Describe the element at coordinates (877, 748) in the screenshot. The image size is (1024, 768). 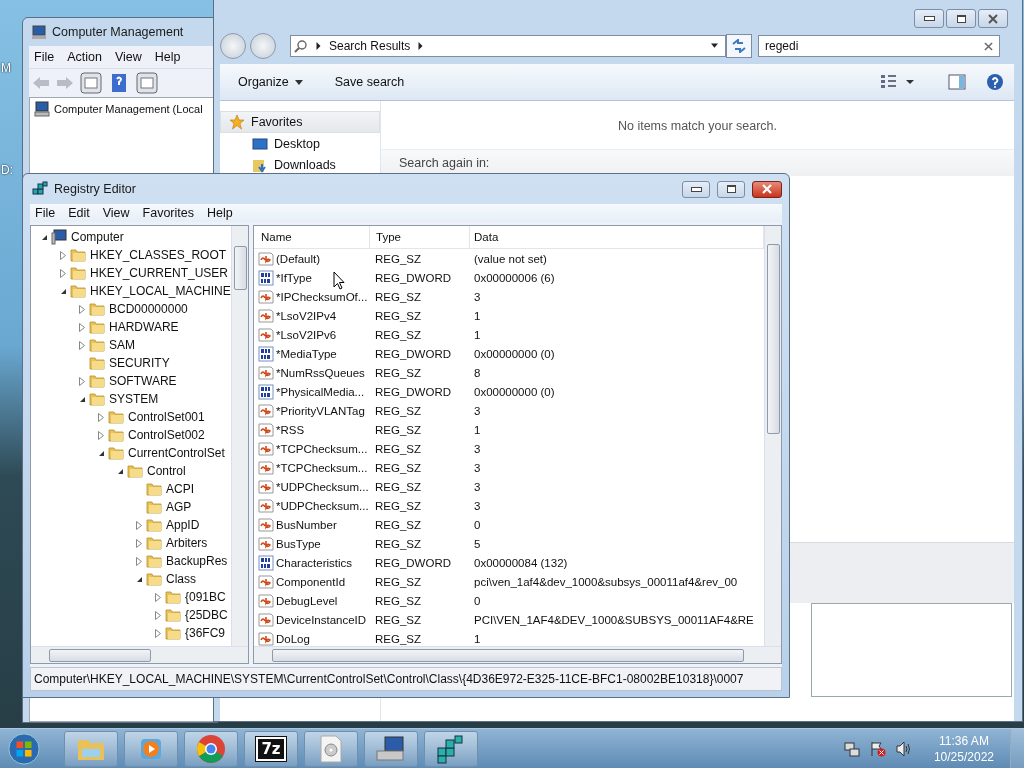
I see `flag-warning-icon` at that location.